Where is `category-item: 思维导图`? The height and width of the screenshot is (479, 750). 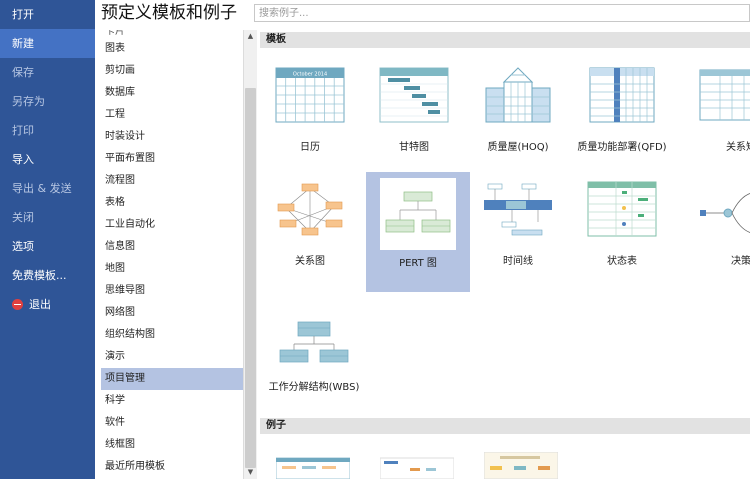
category-item: 思维导图 is located at coordinates (172, 291).